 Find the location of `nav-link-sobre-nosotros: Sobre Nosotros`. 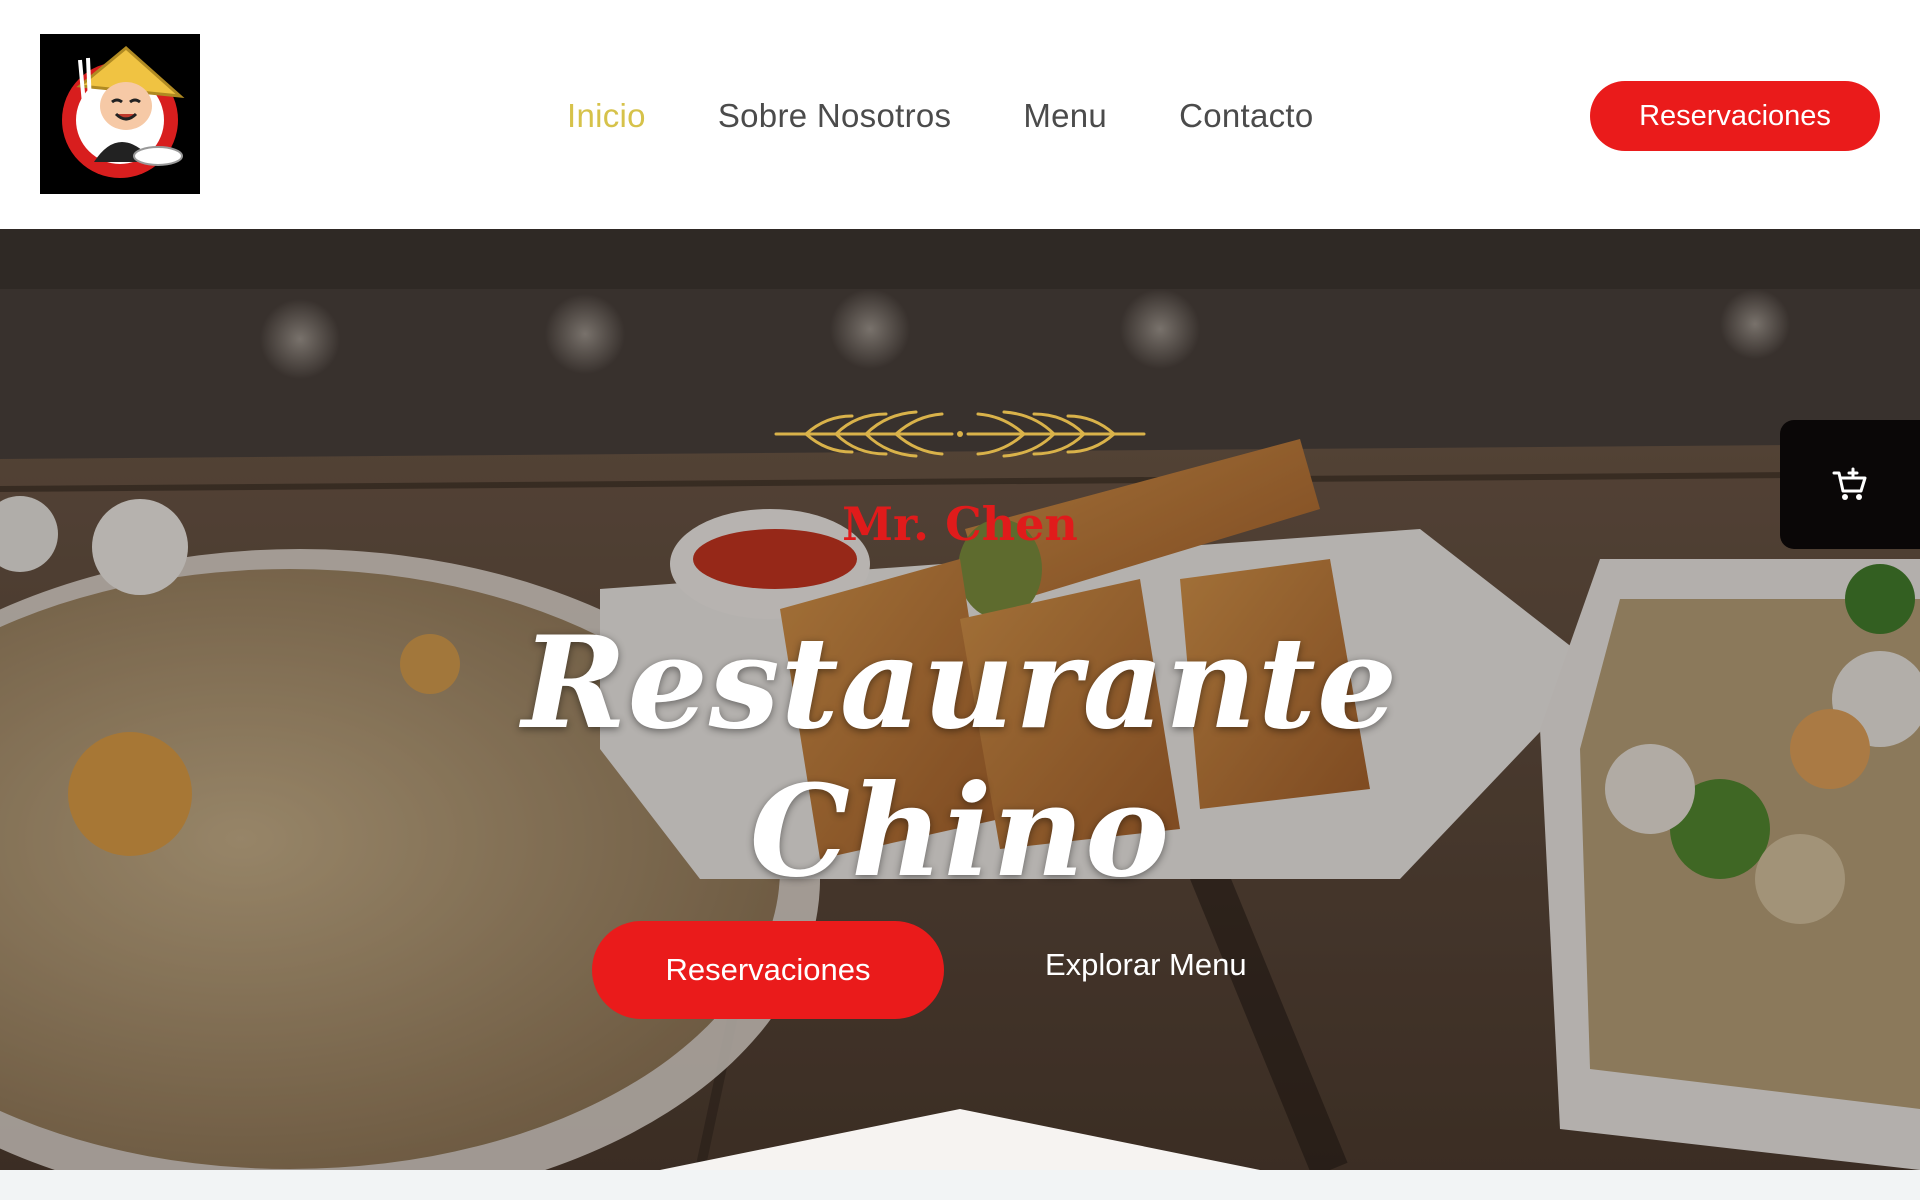

nav-link-sobre-nosotros: Sobre Nosotros is located at coordinates (834, 116).